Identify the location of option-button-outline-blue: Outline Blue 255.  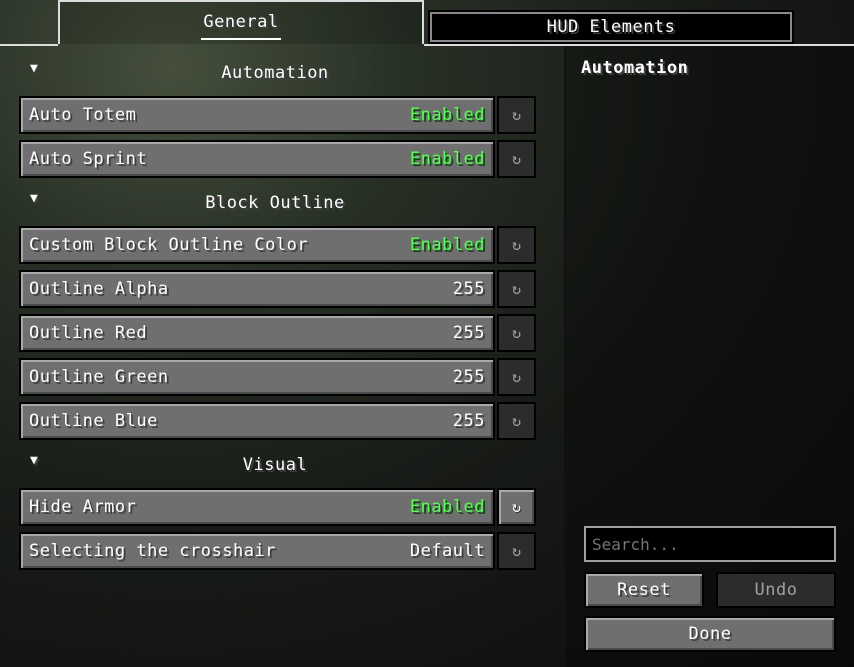
(257, 421).